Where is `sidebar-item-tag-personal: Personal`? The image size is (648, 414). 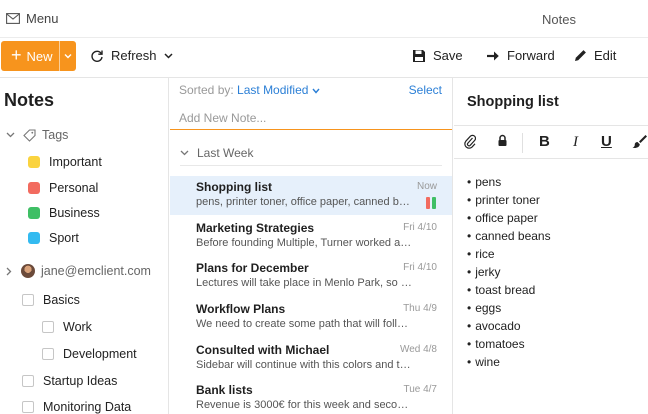 sidebar-item-tag-personal: Personal is located at coordinates (63, 188).